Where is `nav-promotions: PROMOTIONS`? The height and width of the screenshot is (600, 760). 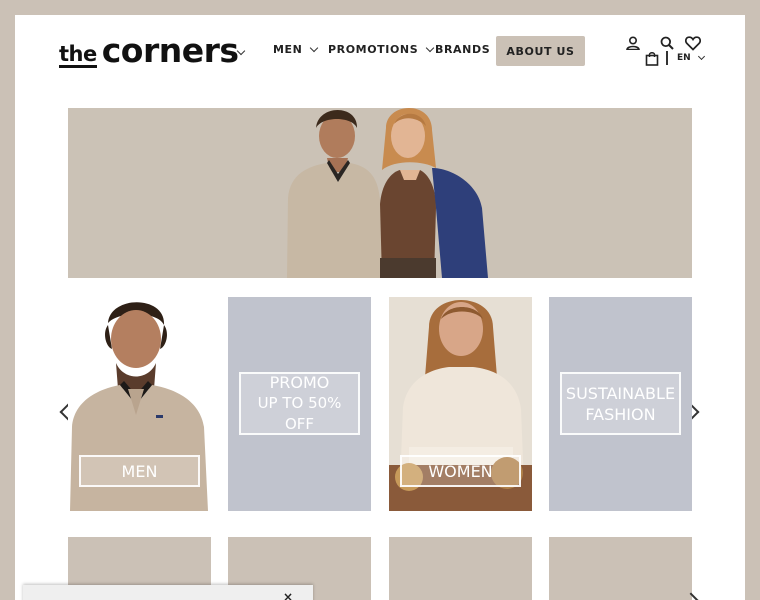 nav-promotions: PROMOTIONS is located at coordinates (381, 49).